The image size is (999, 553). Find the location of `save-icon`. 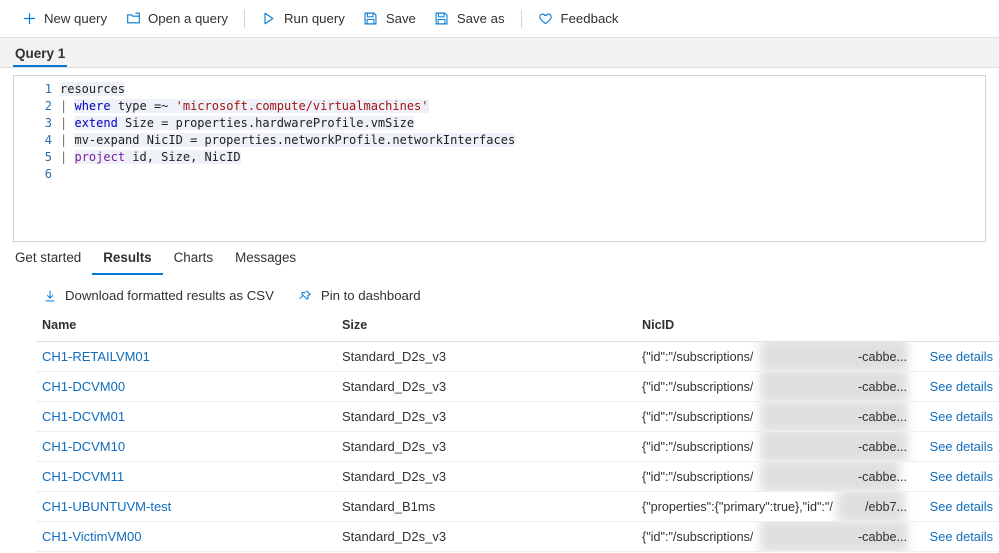

save-icon is located at coordinates (371, 19).